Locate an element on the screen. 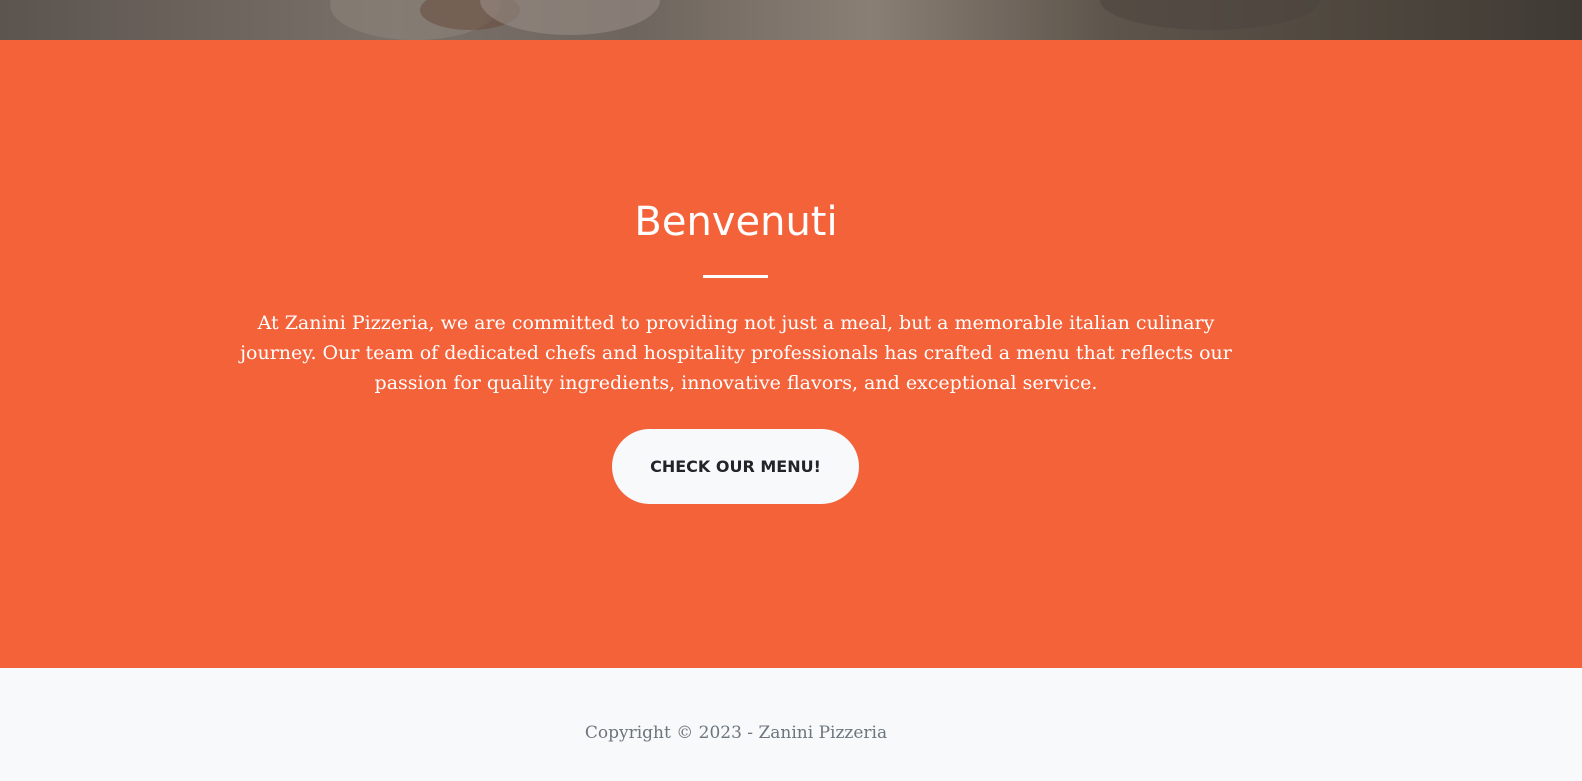 This screenshot has width=1582, height=781. heading-divider is located at coordinates (735, 276).